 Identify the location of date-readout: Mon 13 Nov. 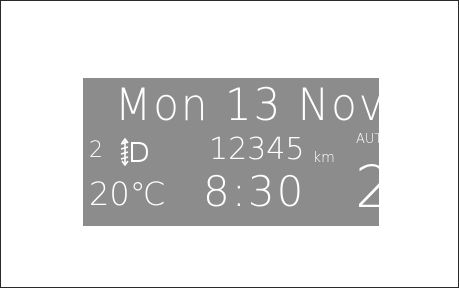
(250, 104).